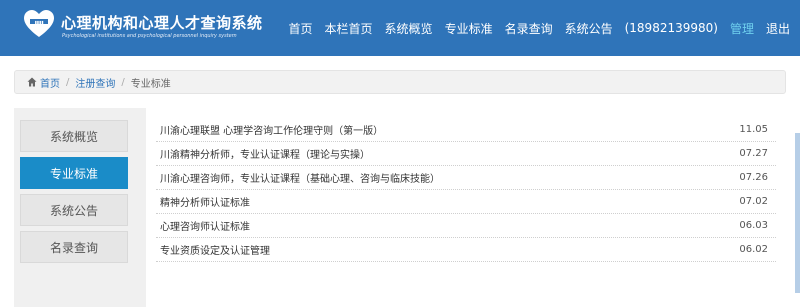  Describe the element at coordinates (529, 28) in the screenshot. I see `nav-directory: 名录查询` at that location.